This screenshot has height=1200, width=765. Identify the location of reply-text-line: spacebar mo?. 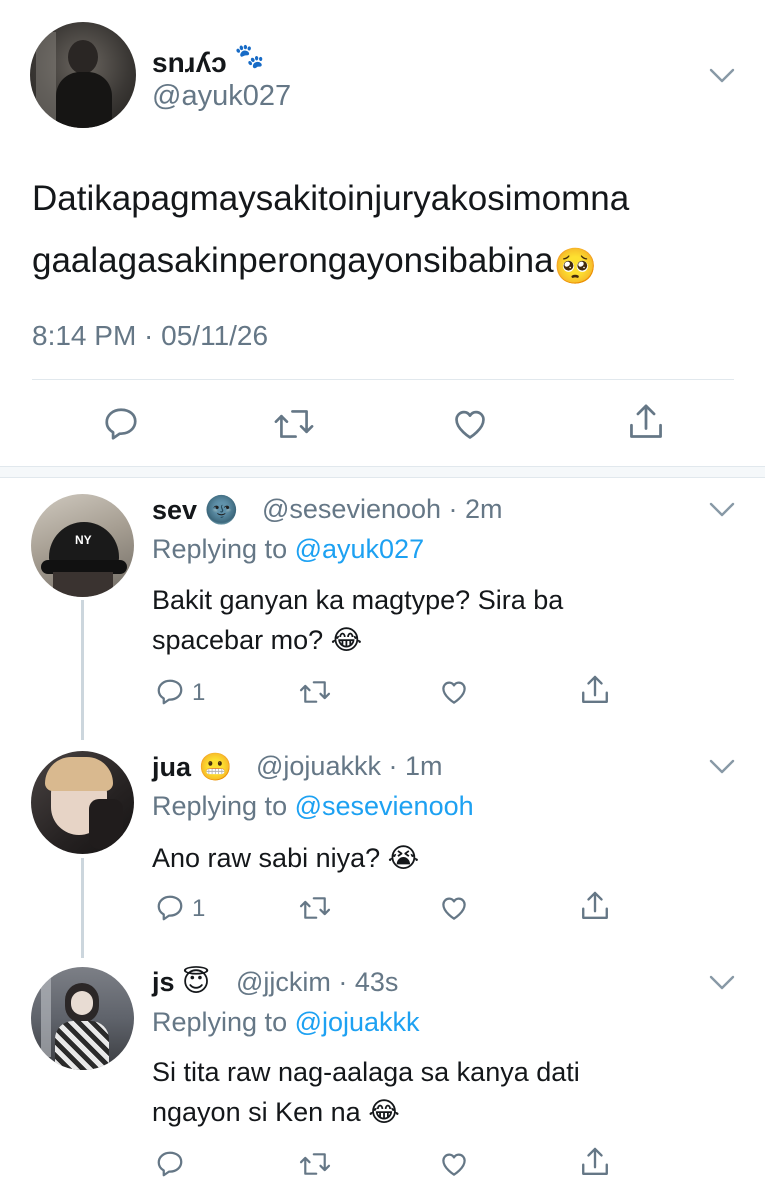
(238, 640).